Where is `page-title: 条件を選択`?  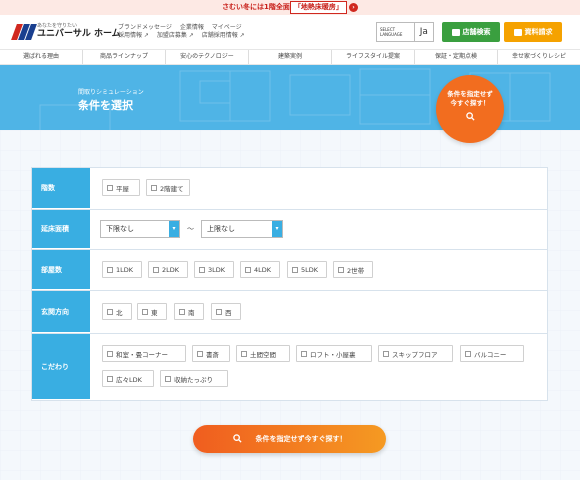 page-title: 条件を選択 is located at coordinates (105, 105).